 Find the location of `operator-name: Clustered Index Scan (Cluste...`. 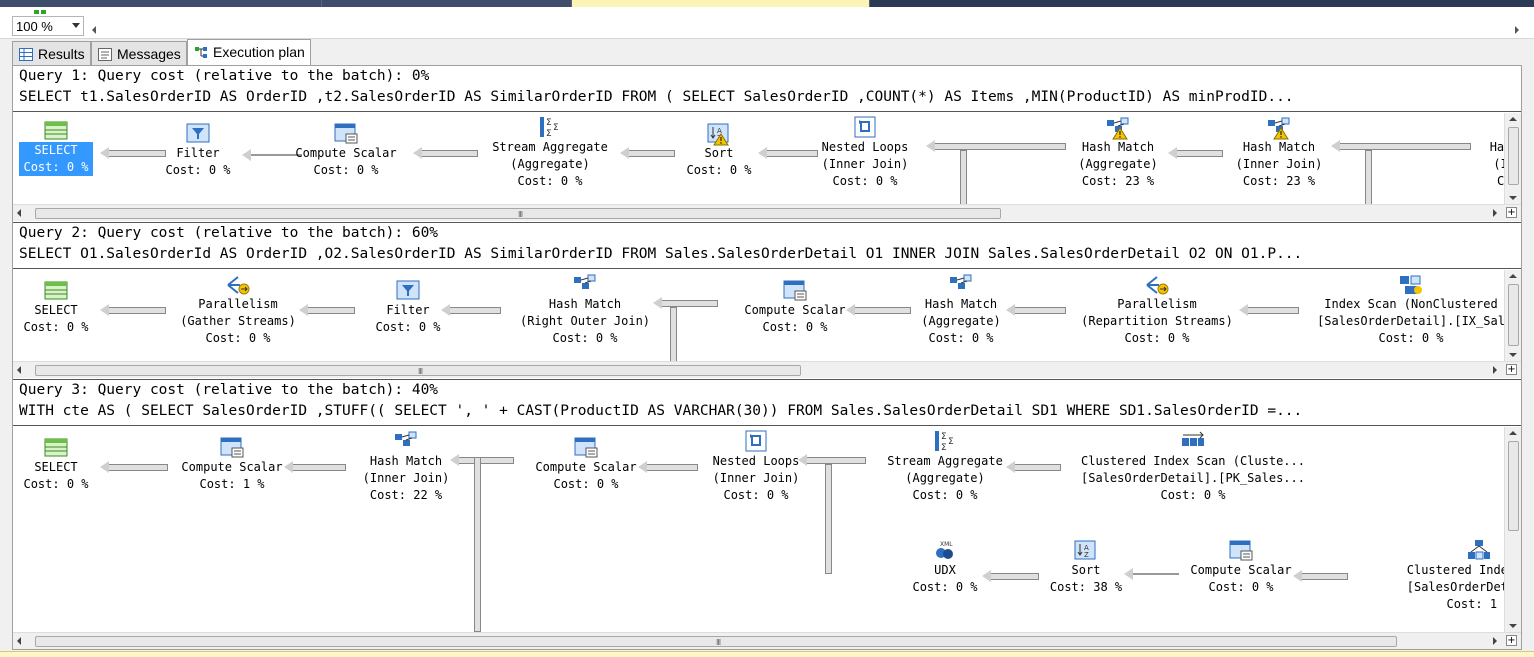

operator-name: Clustered Index Scan (Cluste... is located at coordinates (1193, 461).